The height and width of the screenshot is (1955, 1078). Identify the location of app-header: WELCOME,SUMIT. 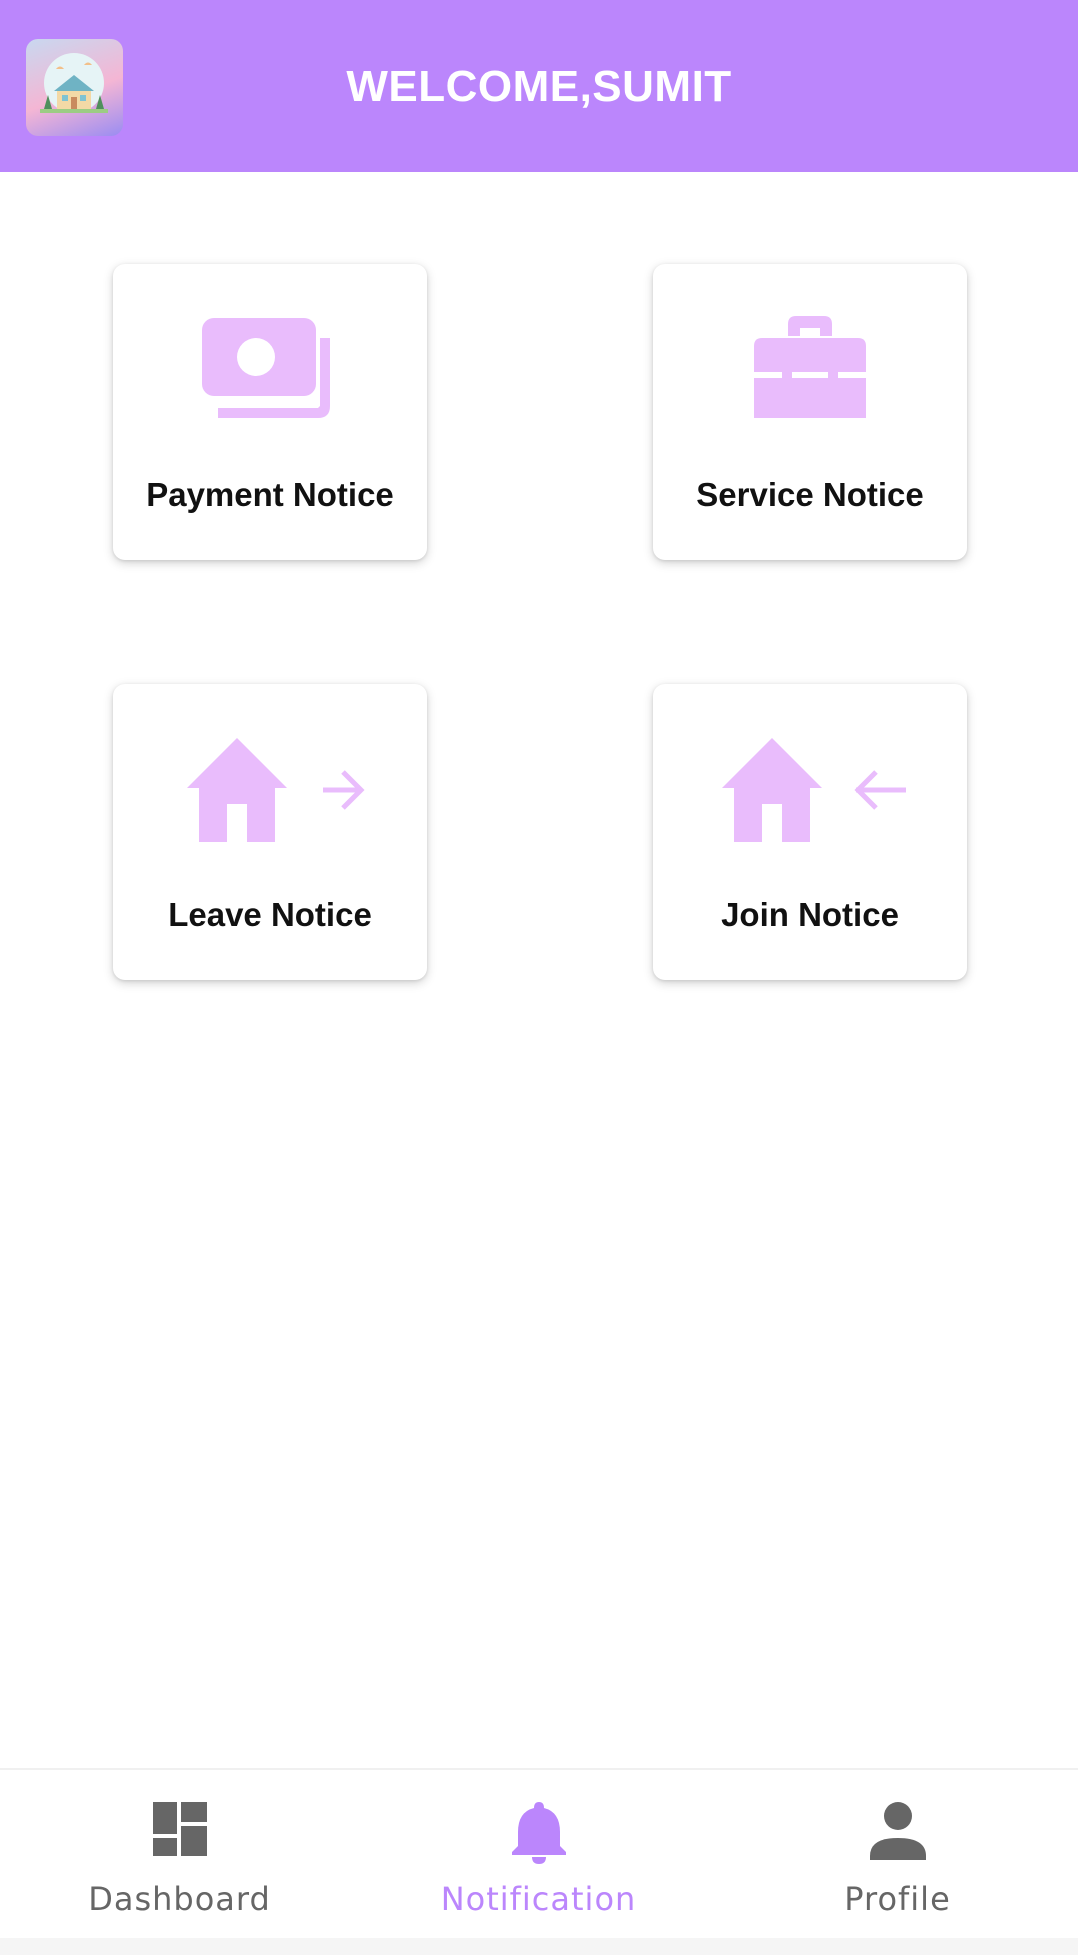
(539, 86).